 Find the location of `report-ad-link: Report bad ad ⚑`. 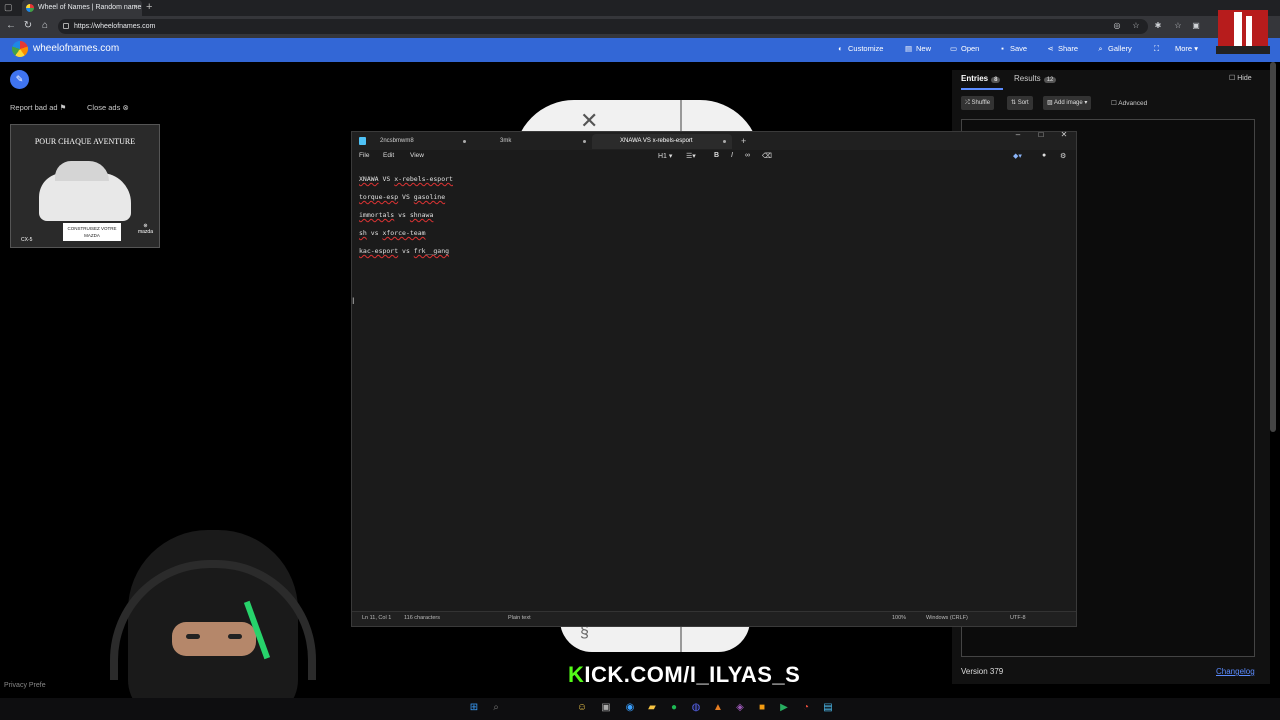

report-ad-link: Report bad ad ⚑ is located at coordinates (38, 107).